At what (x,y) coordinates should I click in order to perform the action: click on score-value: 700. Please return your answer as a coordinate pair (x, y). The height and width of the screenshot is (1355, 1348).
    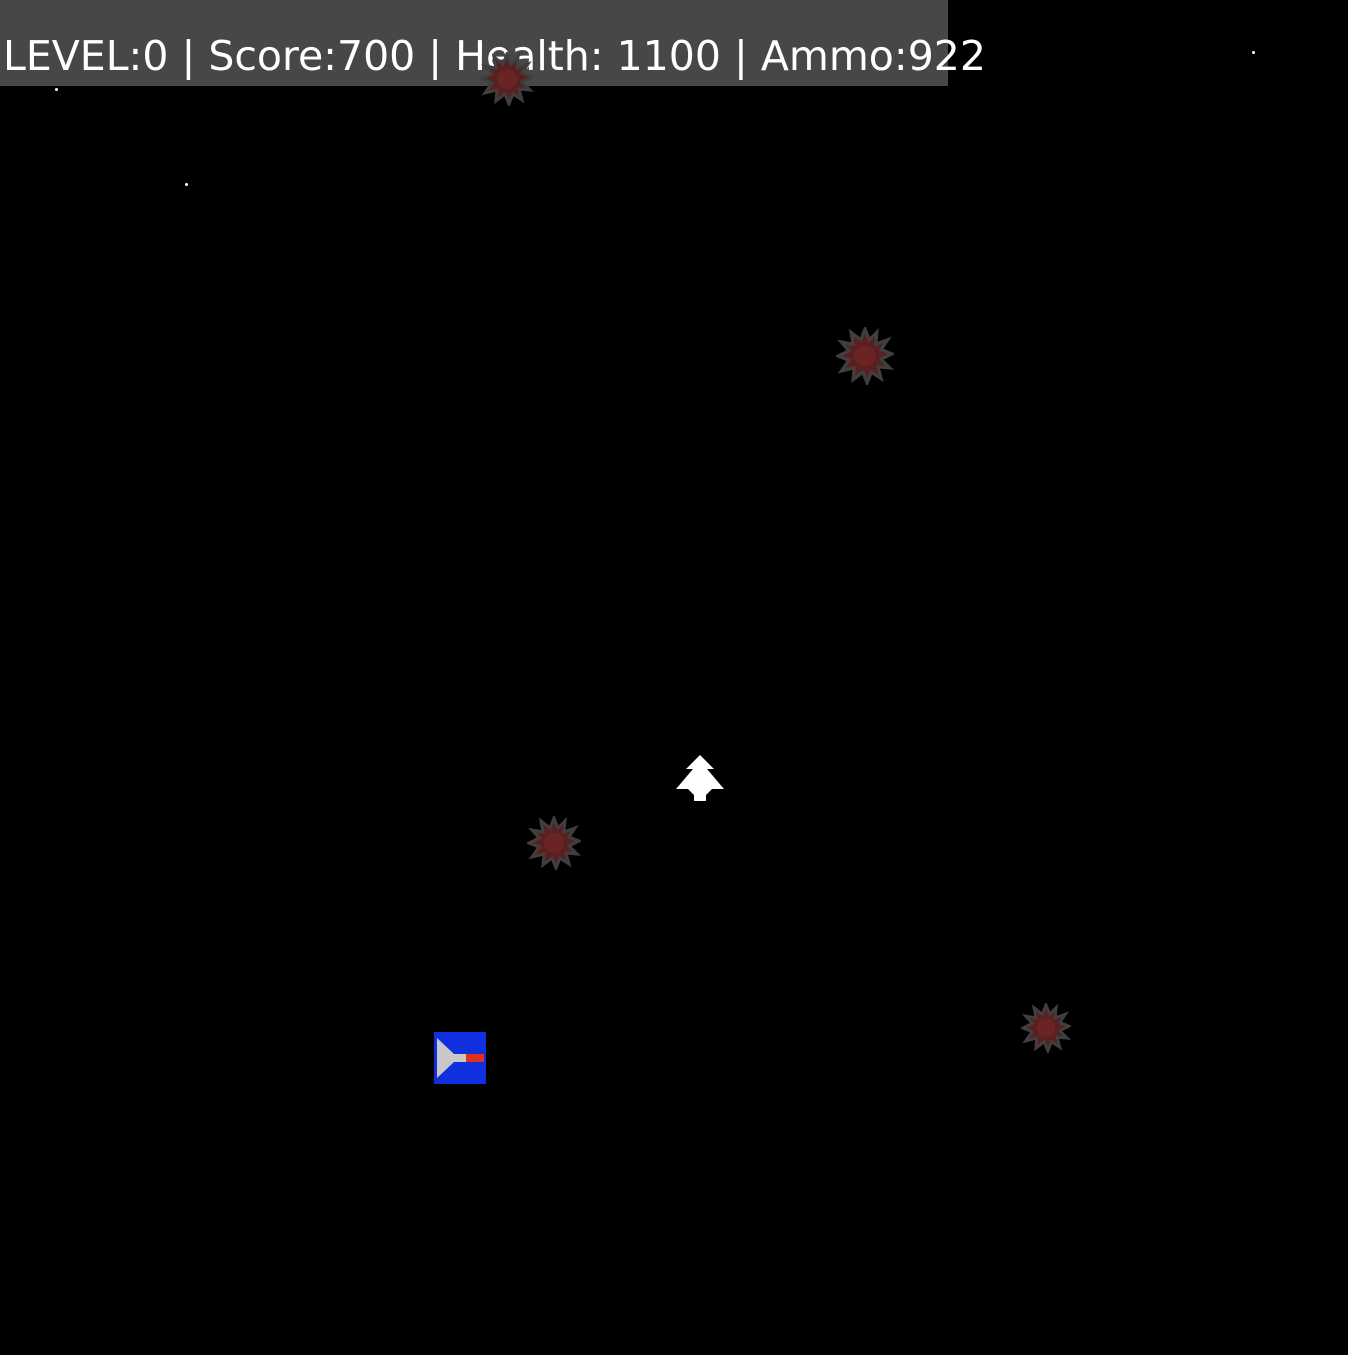
    Looking at the image, I should click on (376, 56).